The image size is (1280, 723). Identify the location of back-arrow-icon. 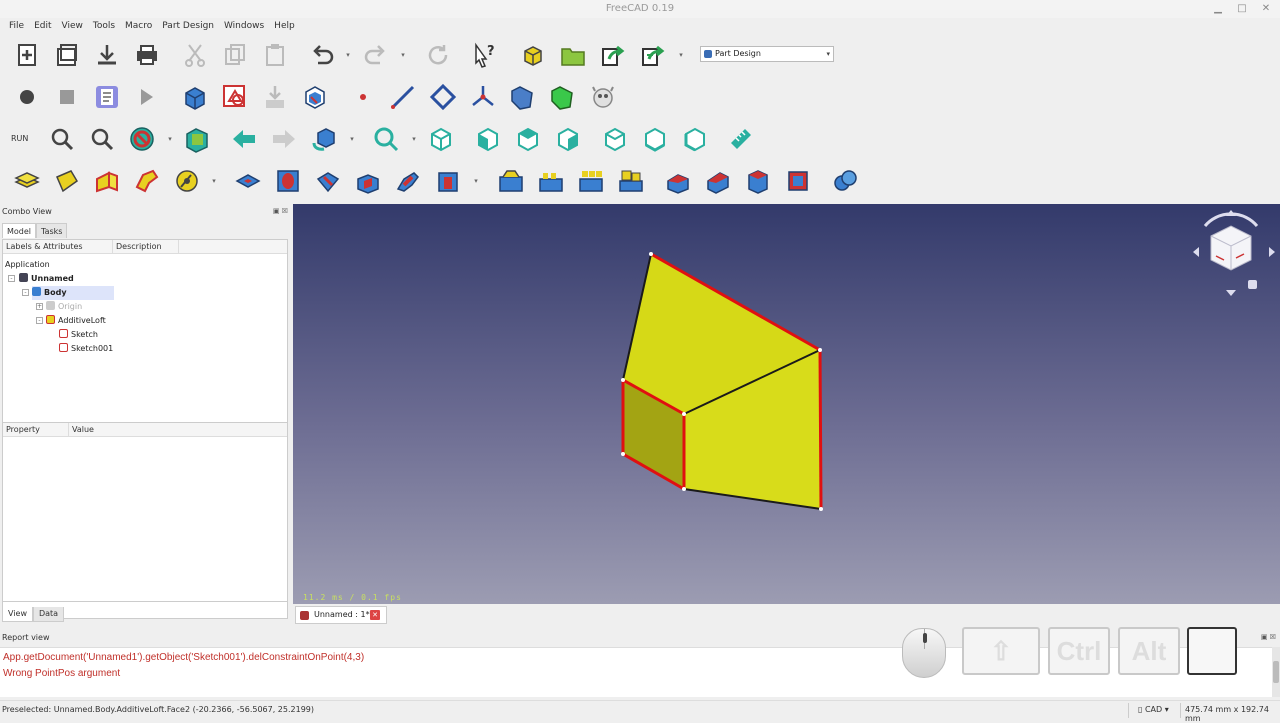
(244, 139).